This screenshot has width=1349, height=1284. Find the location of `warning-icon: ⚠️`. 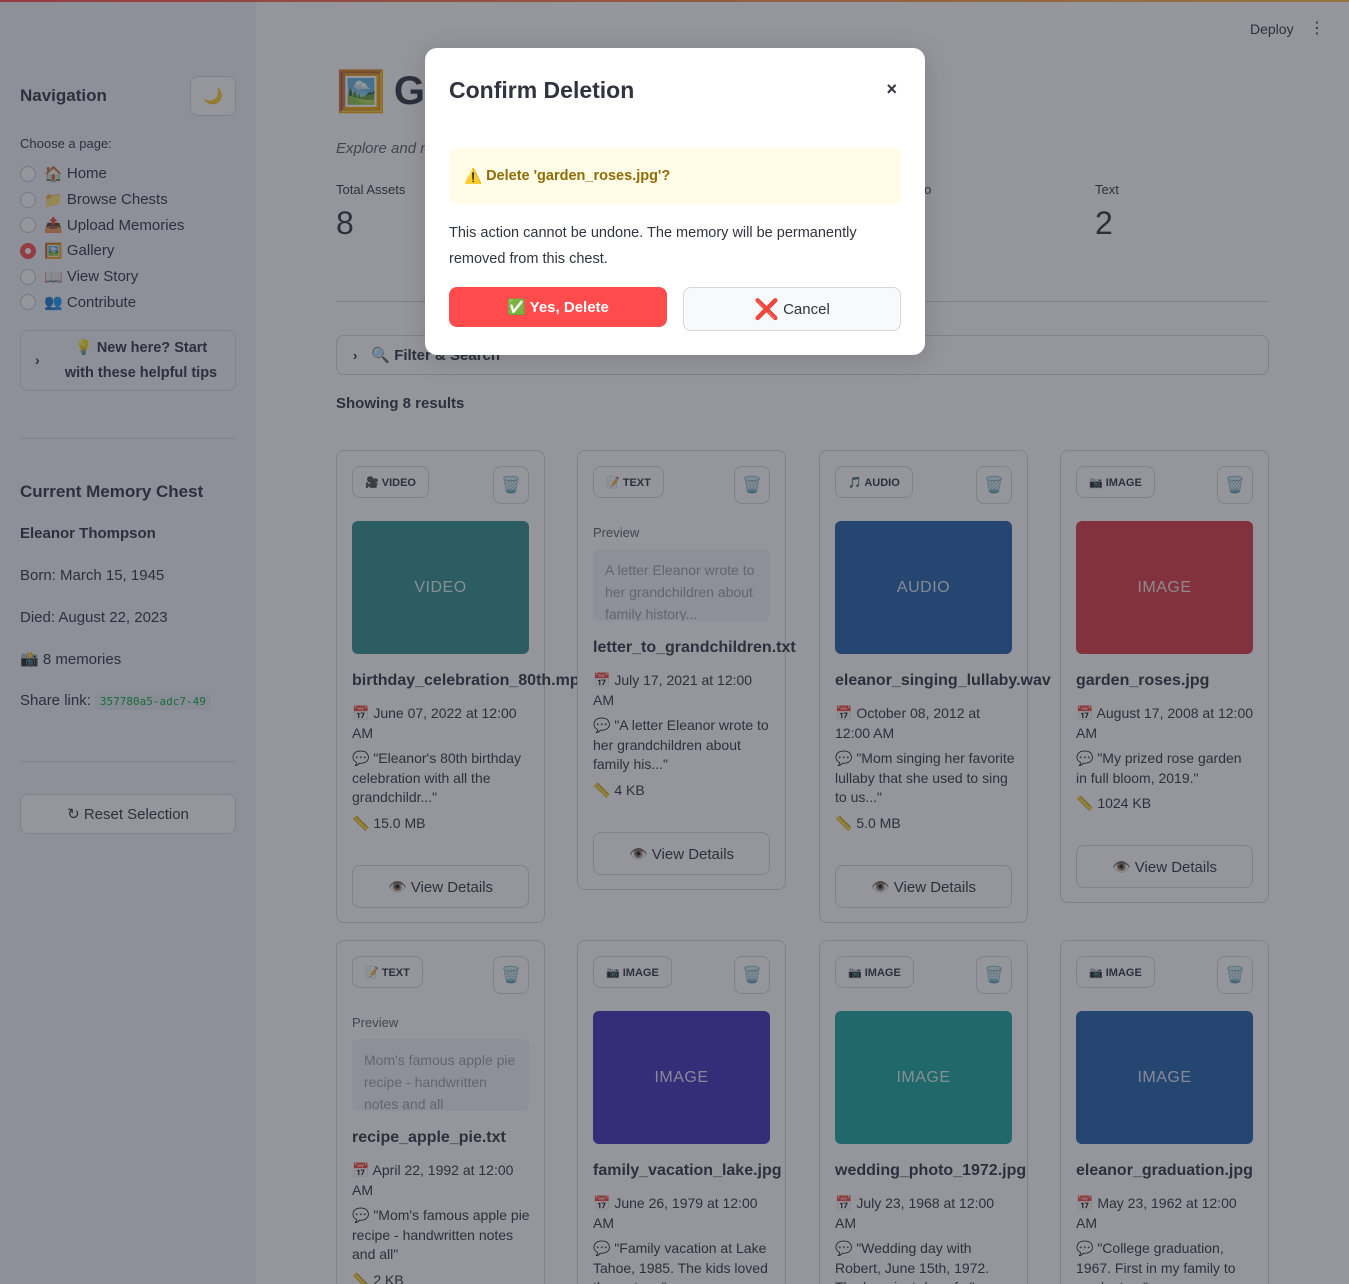

warning-icon: ⚠️ is located at coordinates (473, 176).